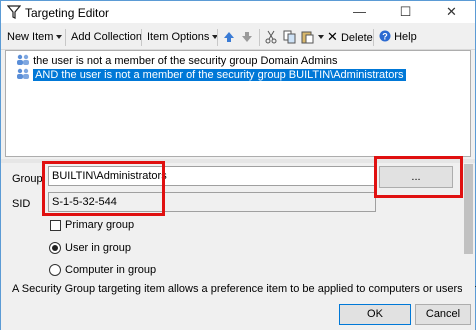  Describe the element at coordinates (405, 37) in the screenshot. I see `help-label: Help` at that location.